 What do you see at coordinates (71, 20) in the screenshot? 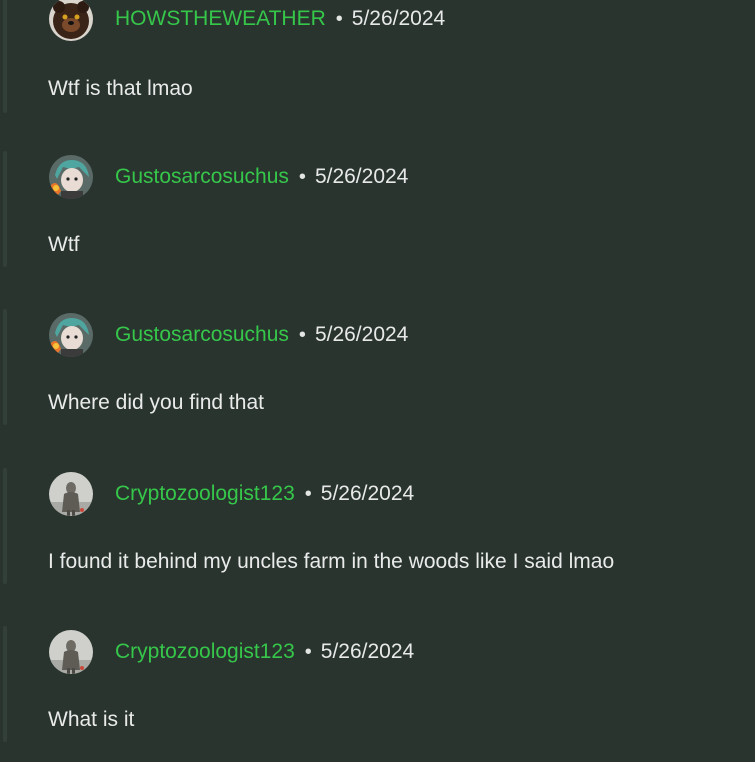
I see `bear-avatar-icon` at bounding box center [71, 20].